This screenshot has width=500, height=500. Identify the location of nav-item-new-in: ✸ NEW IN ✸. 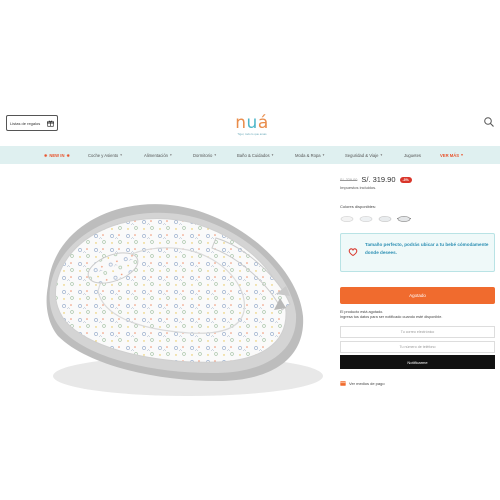
(57, 155).